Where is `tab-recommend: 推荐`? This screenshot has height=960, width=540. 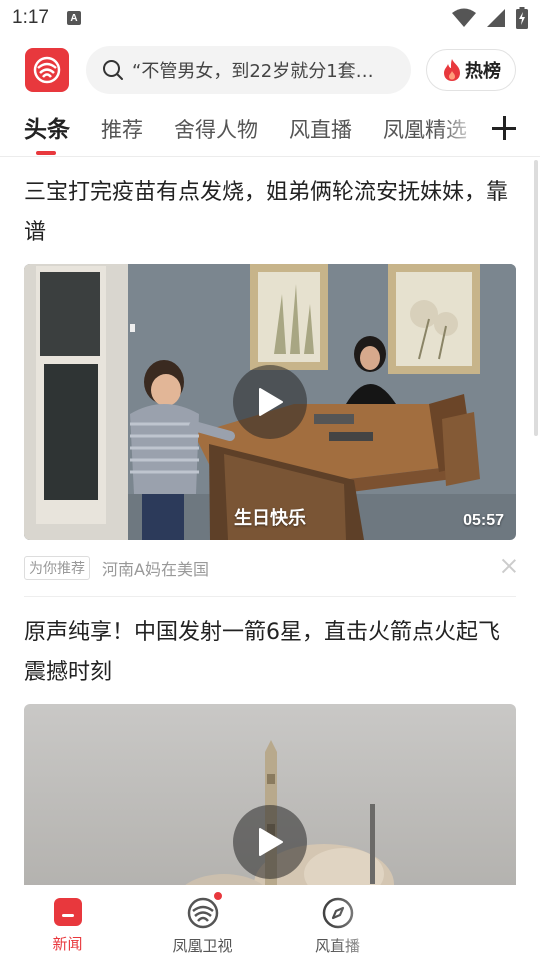
tab-recommend: 推荐 is located at coordinates (122, 130).